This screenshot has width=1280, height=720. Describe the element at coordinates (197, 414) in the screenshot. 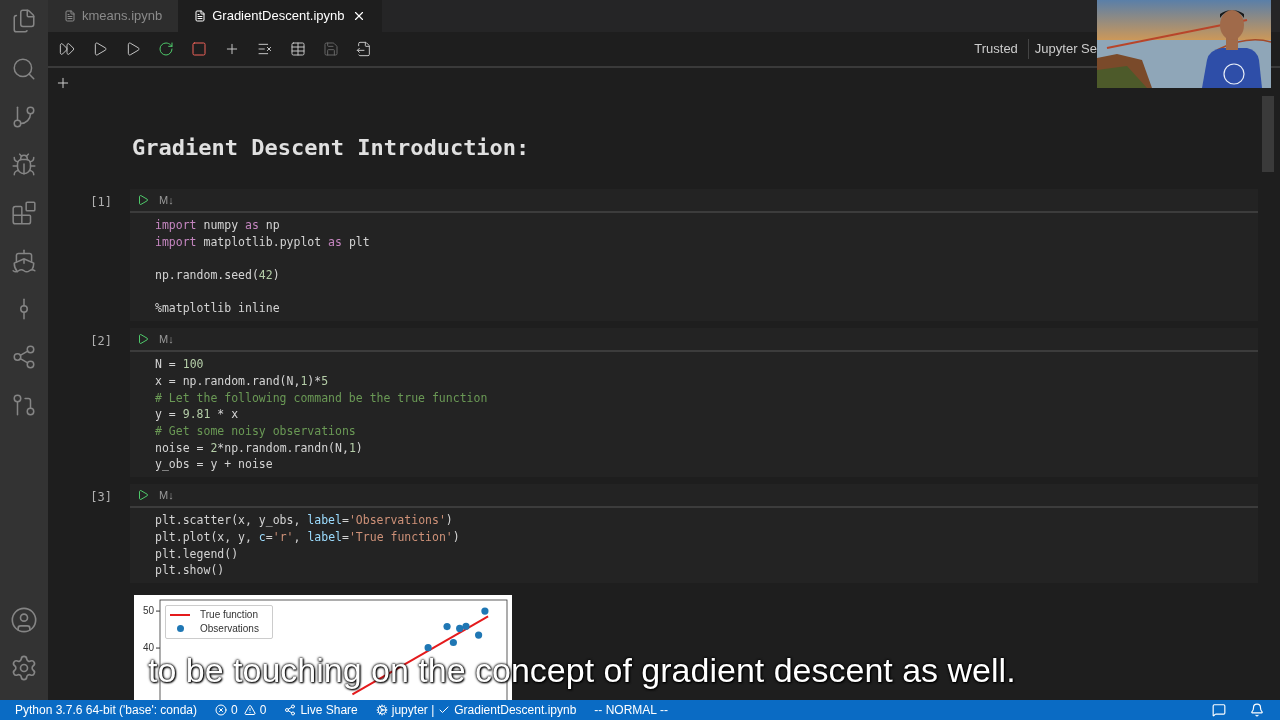

I see `code-line: y = 9.81 * x` at that location.